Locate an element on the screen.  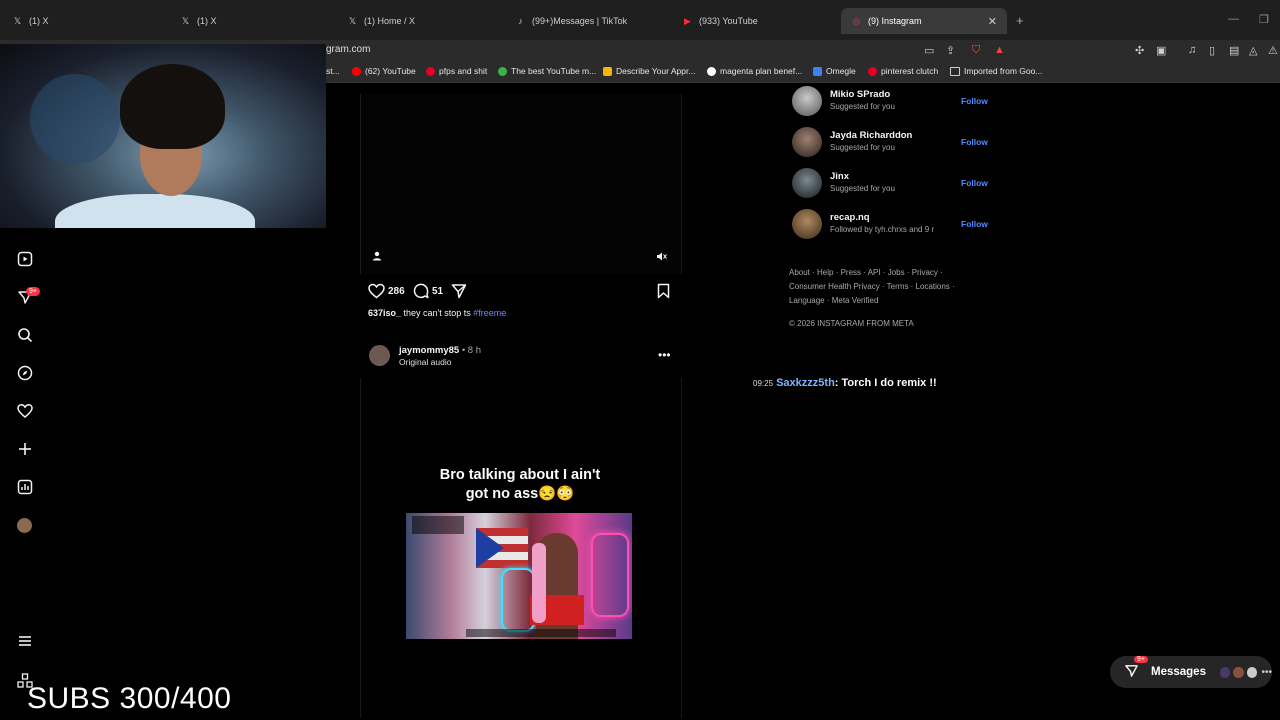
copyright: © 2026 INSTAGRAM FROM META is located at coordinates (851, 323).